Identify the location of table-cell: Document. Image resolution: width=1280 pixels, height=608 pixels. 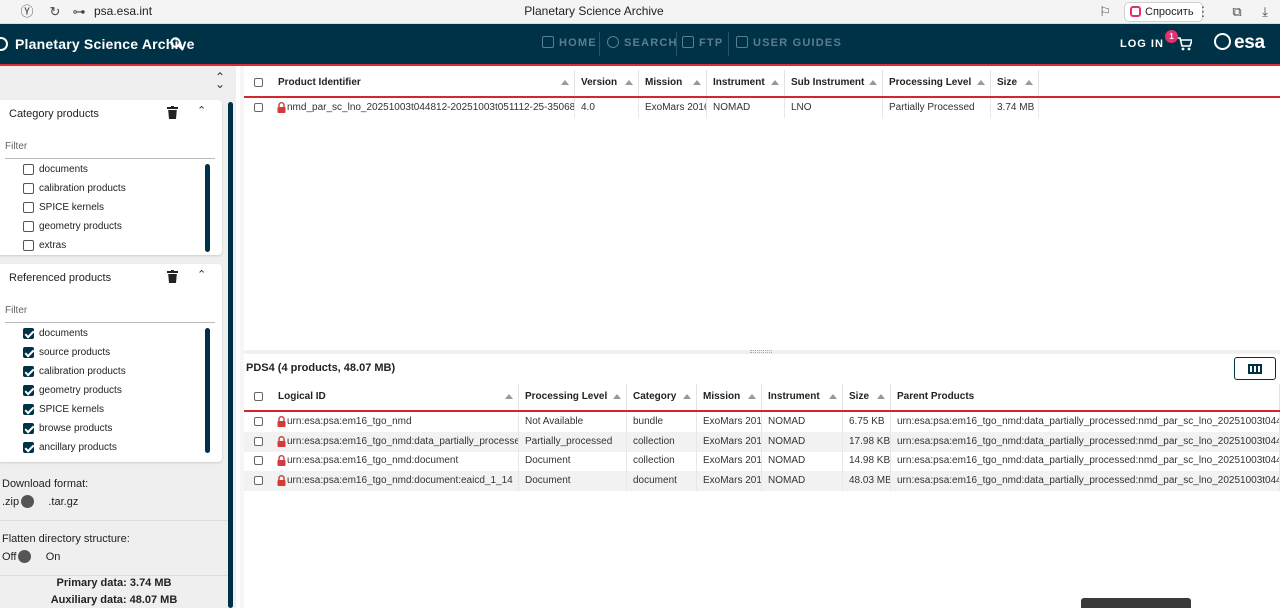
(574, 481).